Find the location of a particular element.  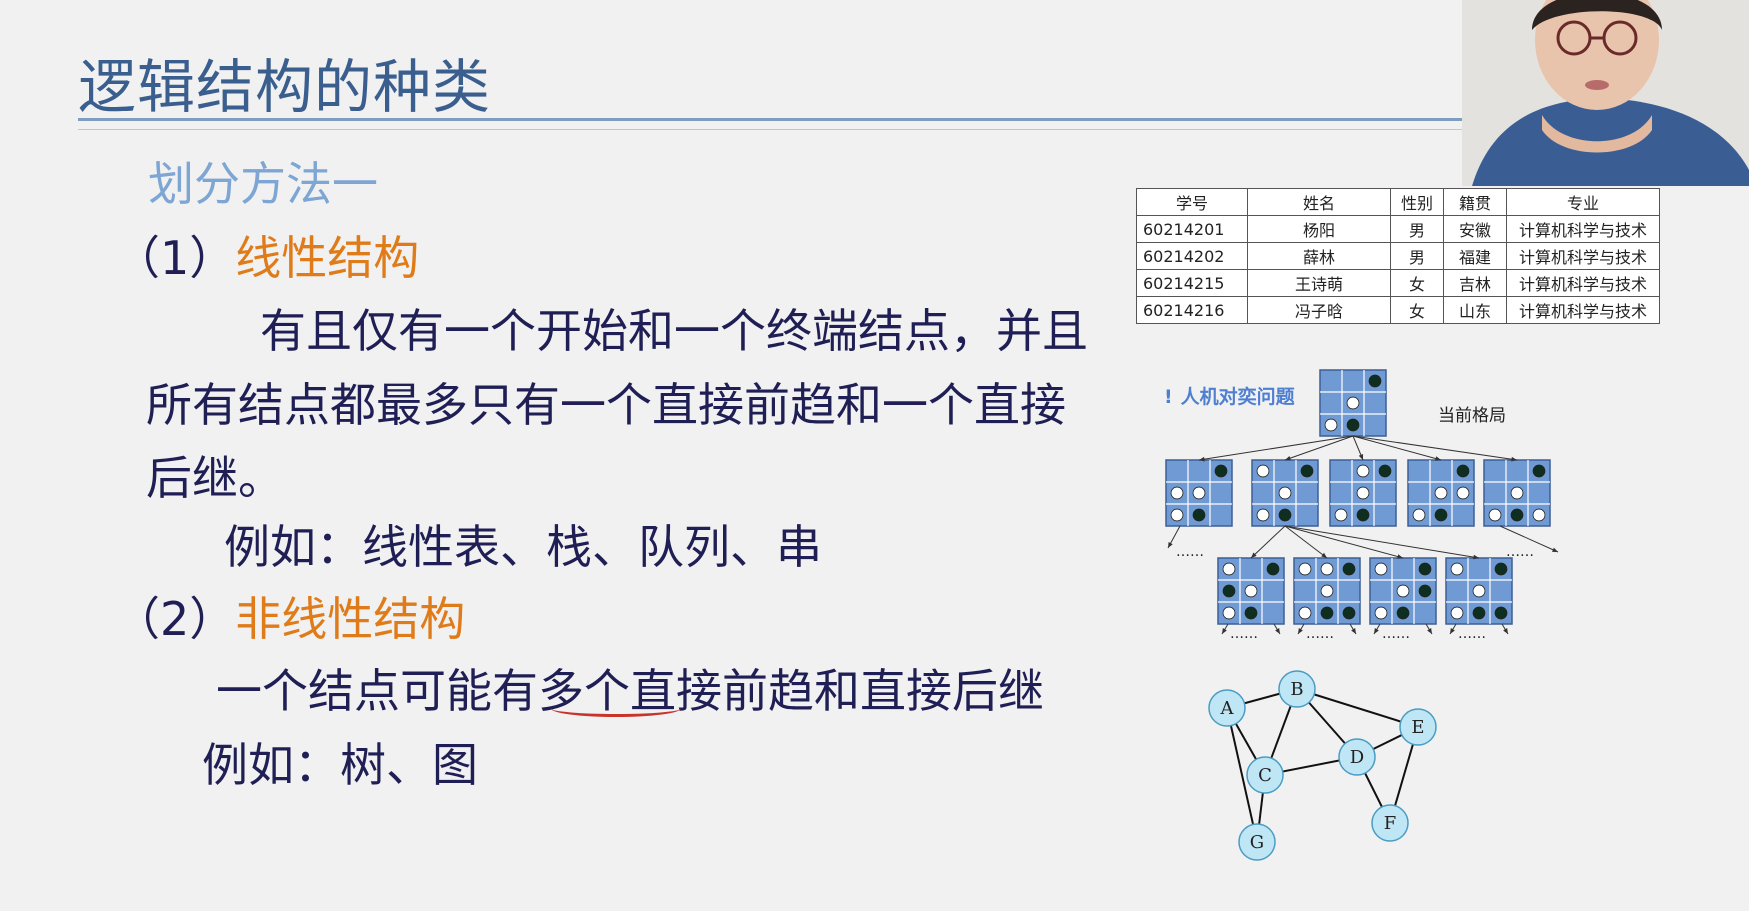

webcam-overlay is located at coordinates (1605, 93).